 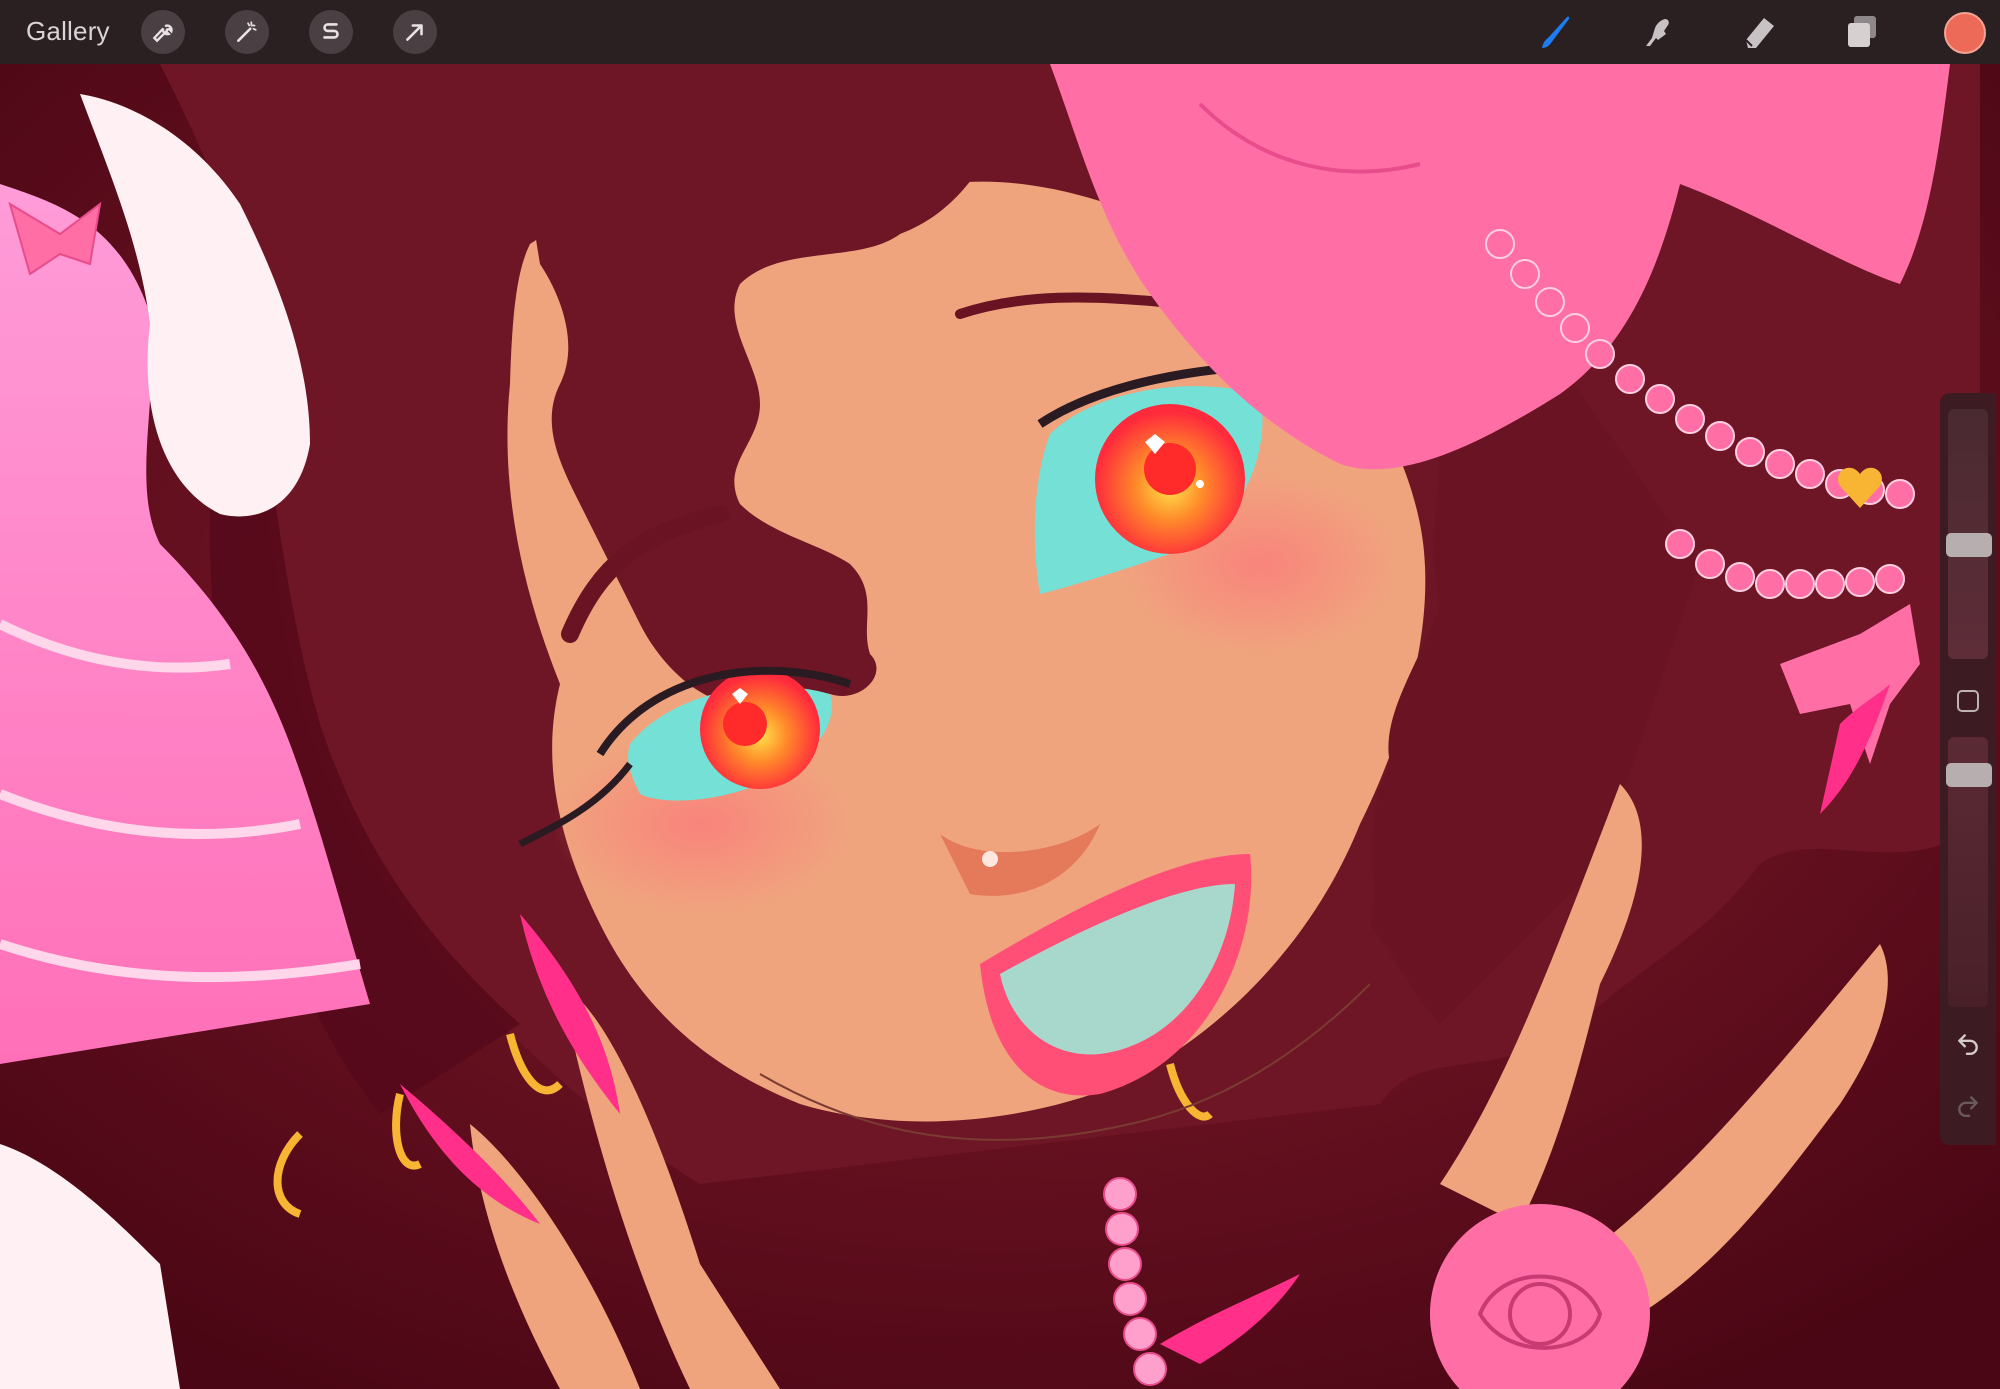 What do you see at coordinates (1000, 32) in the screenshot?
I see `top-toolbar: Gallery` at bounding box center [1000, 32].